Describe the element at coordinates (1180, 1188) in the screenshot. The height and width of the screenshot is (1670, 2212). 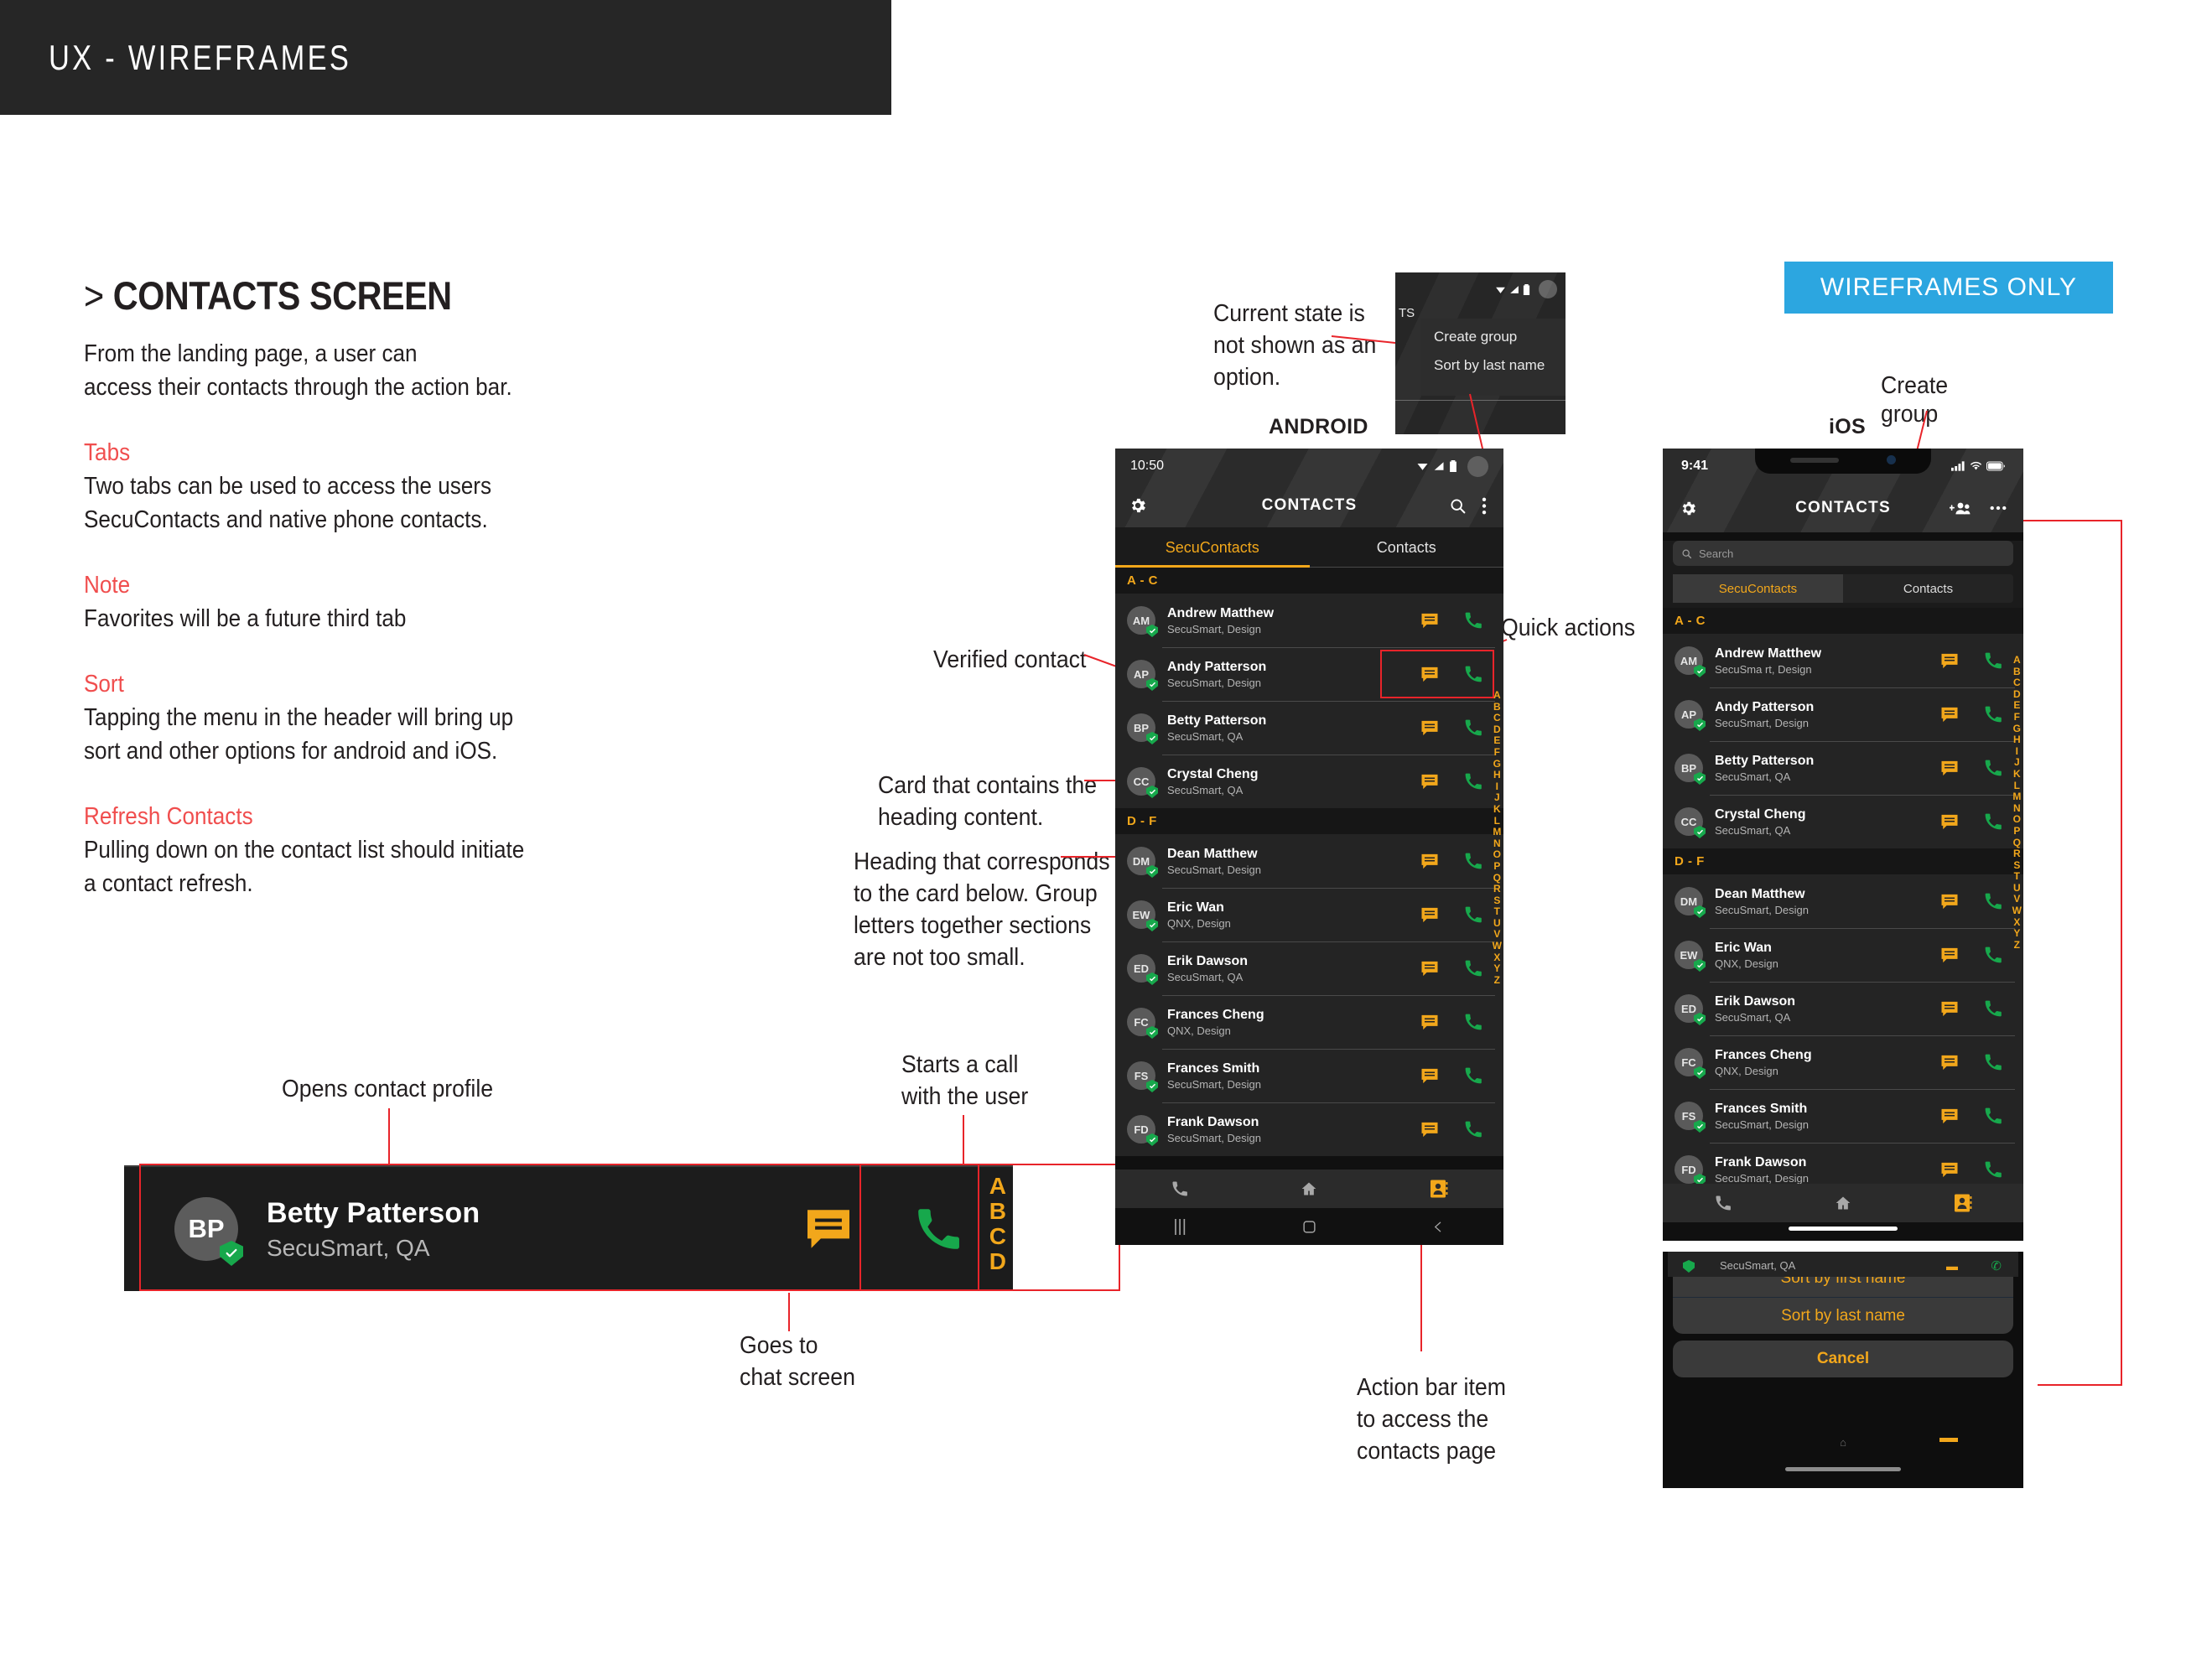
I see `nav-phone-button` at that location.